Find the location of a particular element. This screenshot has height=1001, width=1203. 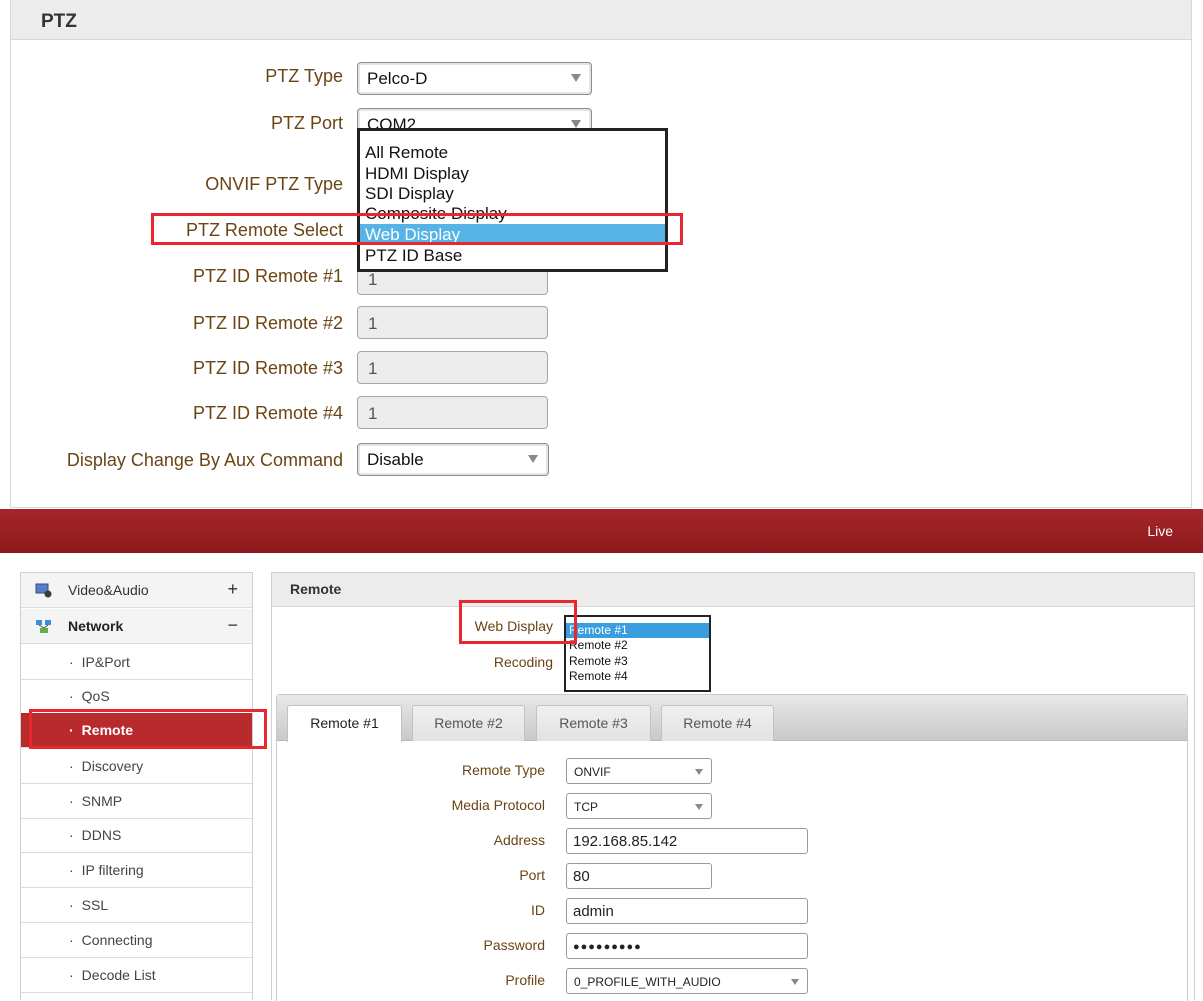

onvif-ptz-type-label: ONVIF PTZ Type is located at coordinates (274, 184).